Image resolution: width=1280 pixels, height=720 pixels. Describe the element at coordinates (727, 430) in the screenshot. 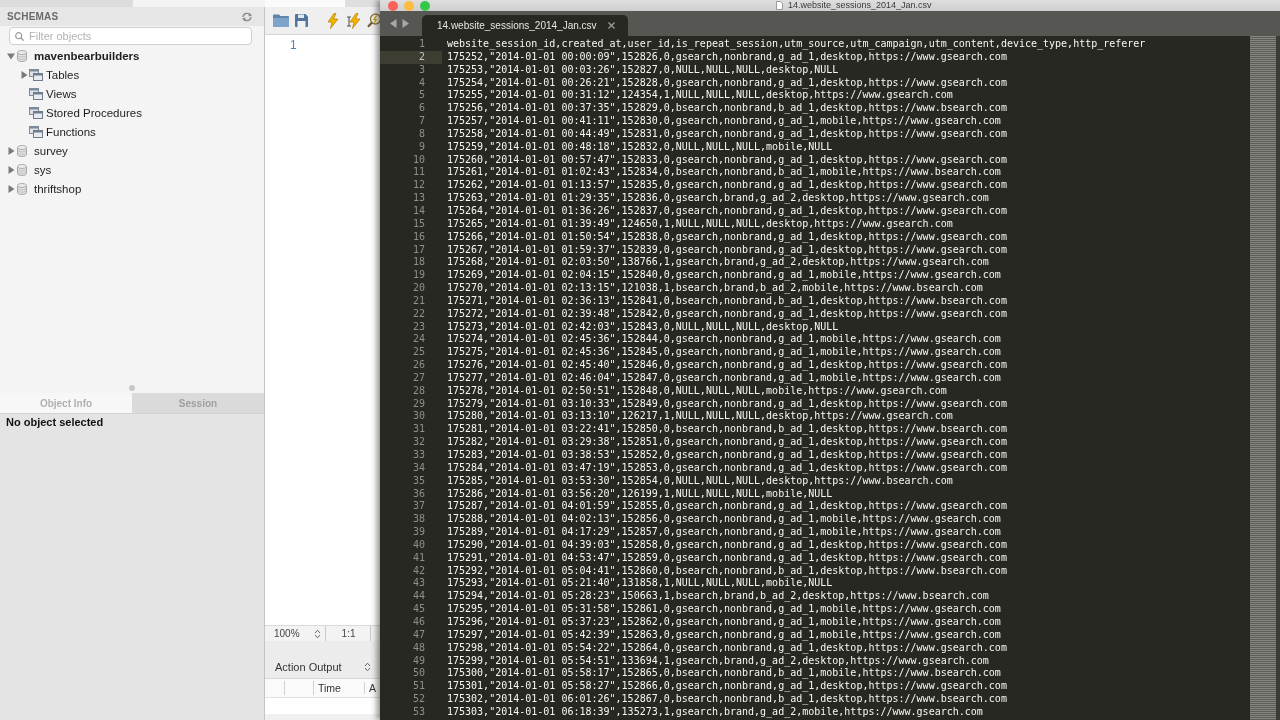

I see `code-line: 175281,"2014-01-01 03:22:41",152850,0,bsearch,nonbrand,b_ad_1,desktop,https://www.bsearch.com` at that location.